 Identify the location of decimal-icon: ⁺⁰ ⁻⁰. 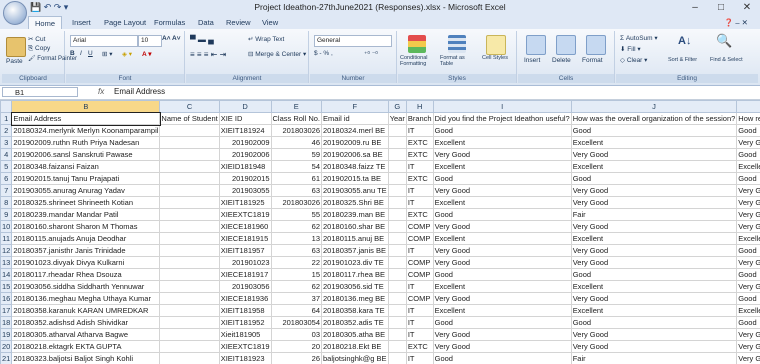
(371, 54).